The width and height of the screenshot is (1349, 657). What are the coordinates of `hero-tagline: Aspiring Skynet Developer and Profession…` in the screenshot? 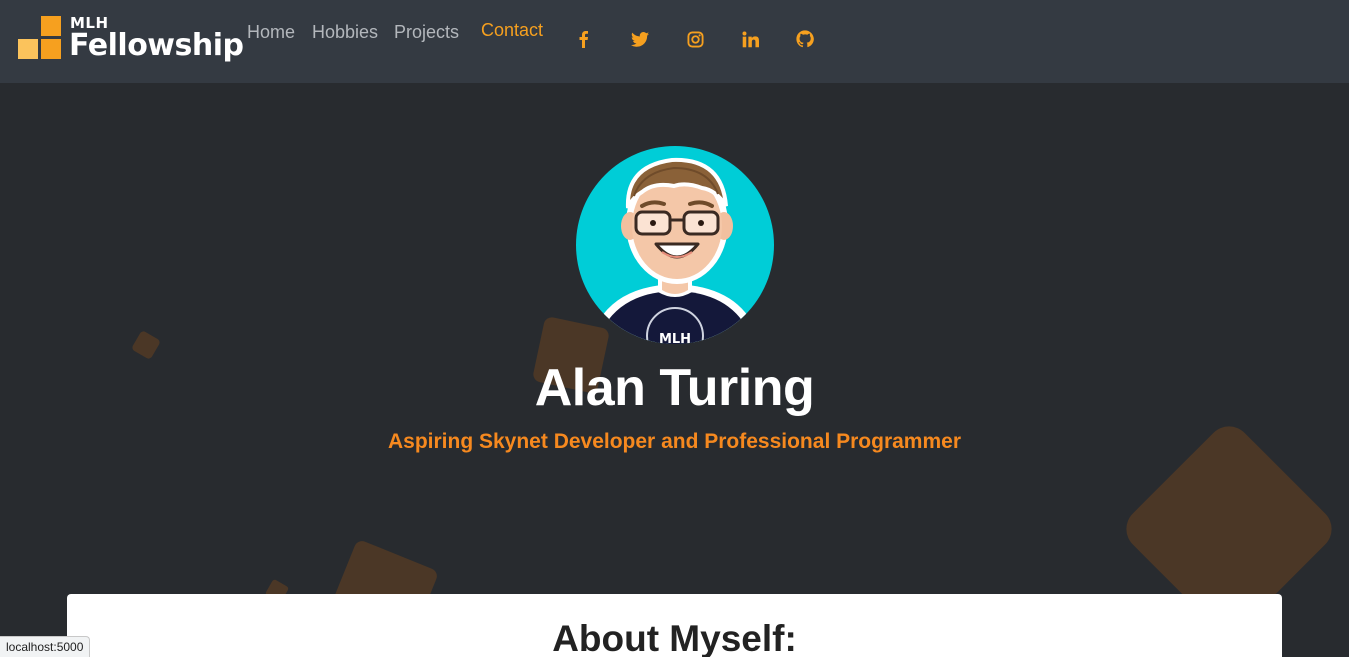 It's located at (674, 441).